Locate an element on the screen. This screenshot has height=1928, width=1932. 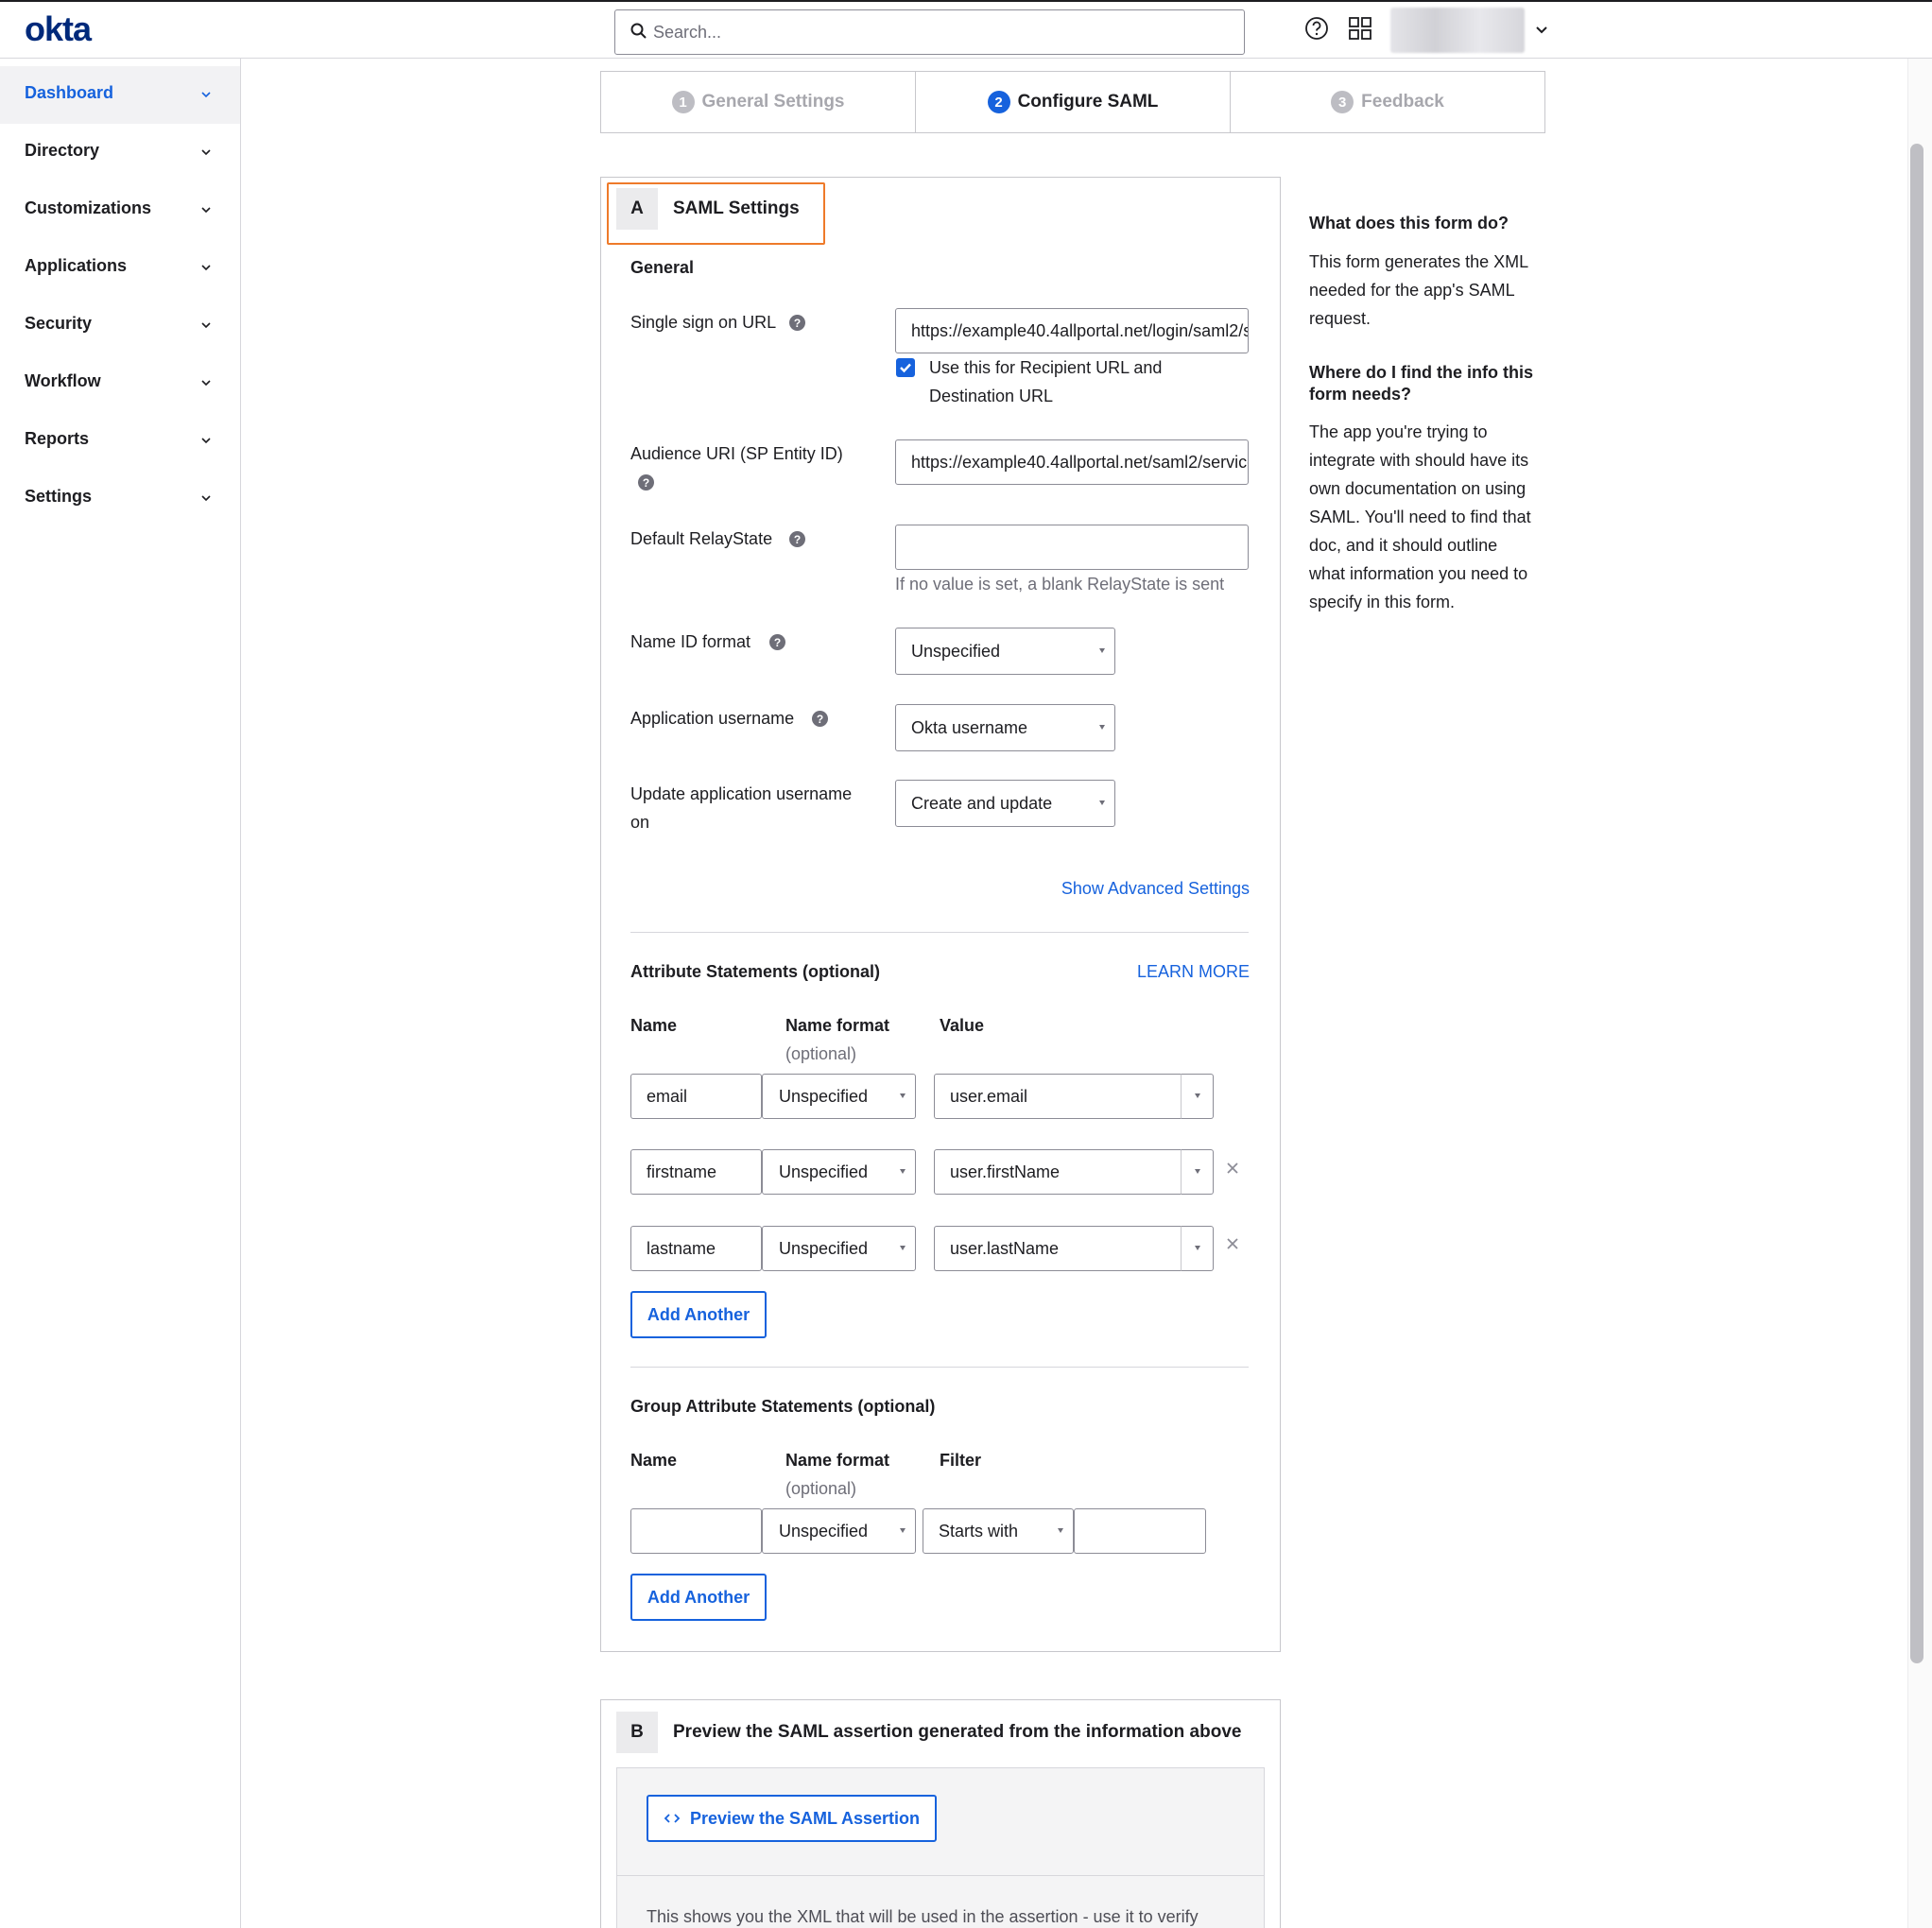
help-answer-2-line: what information you need to is located at coordinates (1418, 573).